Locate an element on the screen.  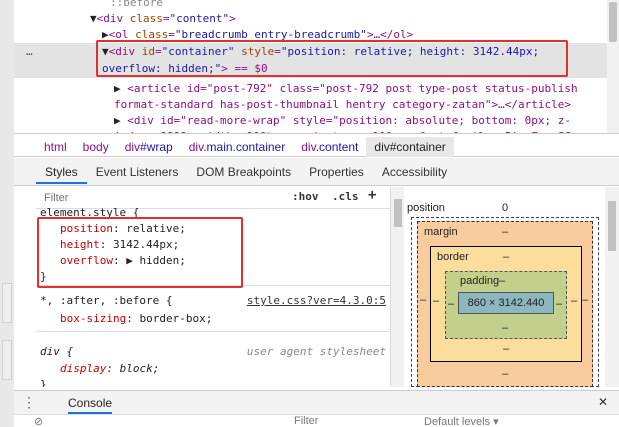
rule-selector: div { is located at coordinates (57, 351).